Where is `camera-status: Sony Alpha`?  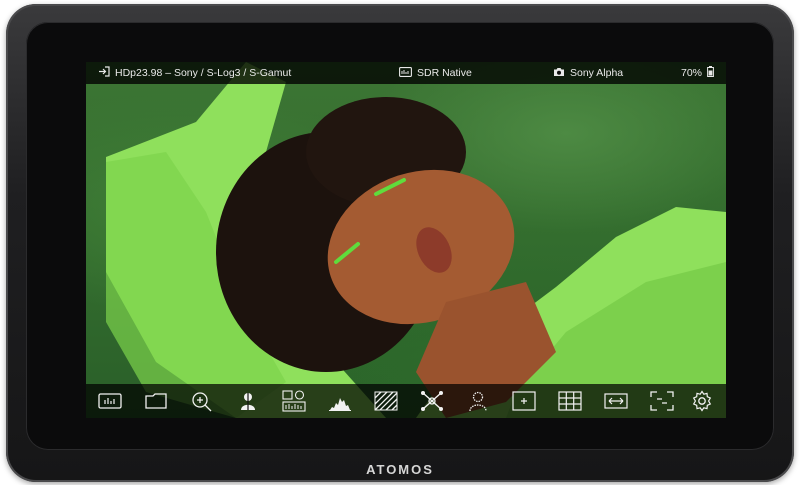 camera-status: Sony Alpha is located at coordinates (588, 73).